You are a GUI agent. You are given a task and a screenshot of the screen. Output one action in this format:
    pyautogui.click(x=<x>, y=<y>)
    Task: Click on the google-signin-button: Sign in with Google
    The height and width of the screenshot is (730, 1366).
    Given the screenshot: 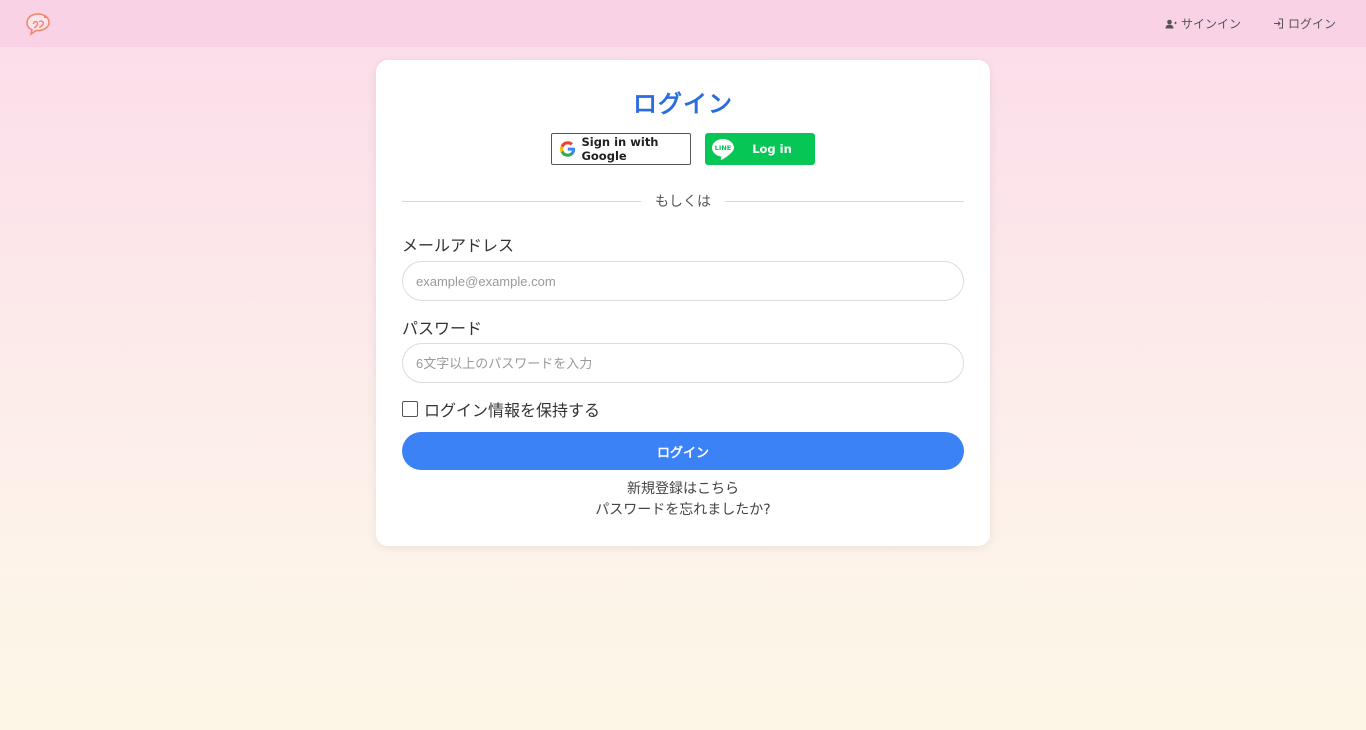 What is the action you would take?
    pyautogui.click(x=621, y=149)
    